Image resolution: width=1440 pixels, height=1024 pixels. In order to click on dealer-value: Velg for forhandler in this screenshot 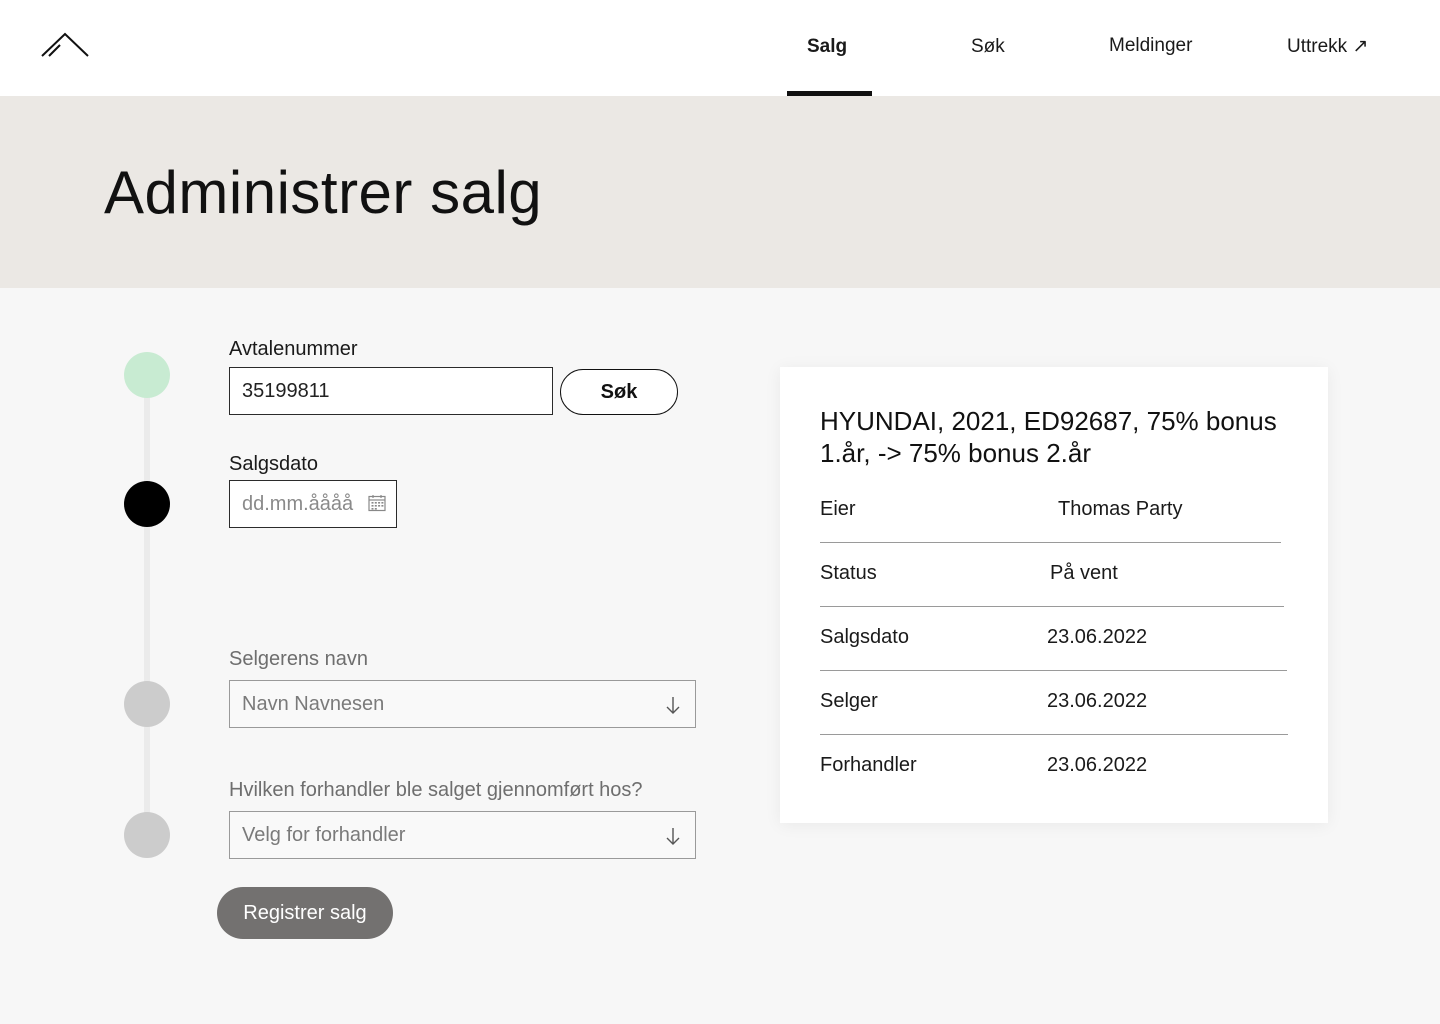, I will do `click(324, 834)`.